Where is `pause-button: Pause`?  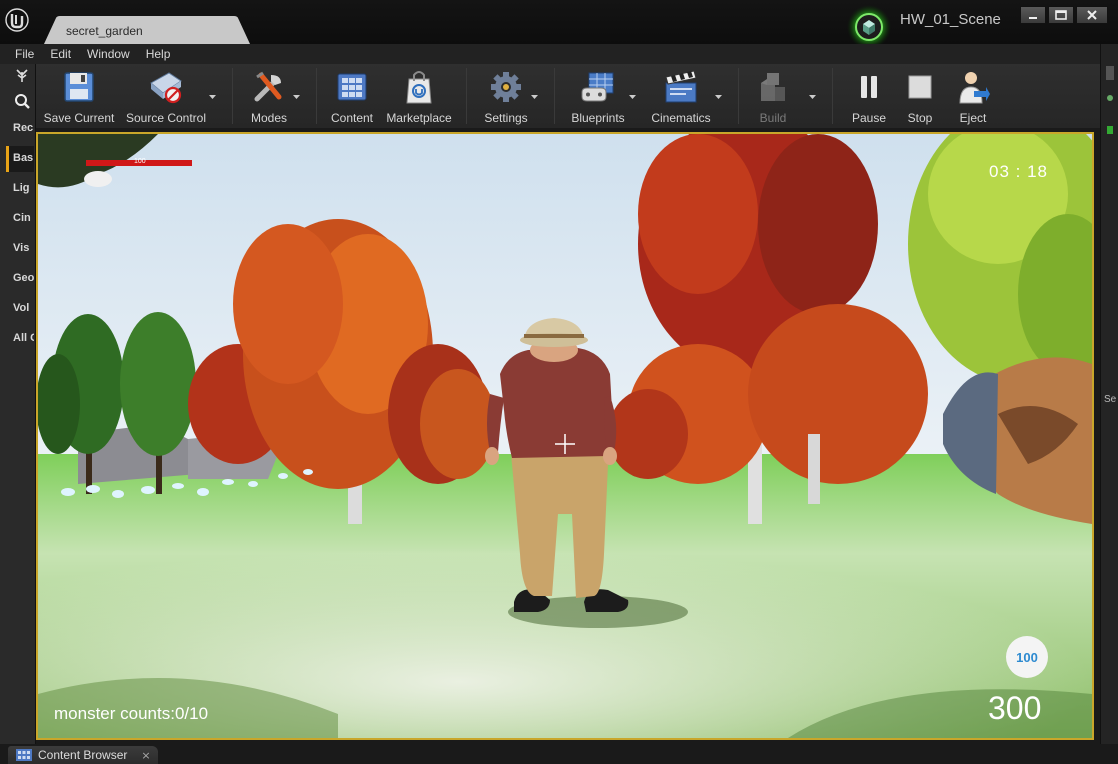 pause-button: Pause is located at coordinates (869, 95).